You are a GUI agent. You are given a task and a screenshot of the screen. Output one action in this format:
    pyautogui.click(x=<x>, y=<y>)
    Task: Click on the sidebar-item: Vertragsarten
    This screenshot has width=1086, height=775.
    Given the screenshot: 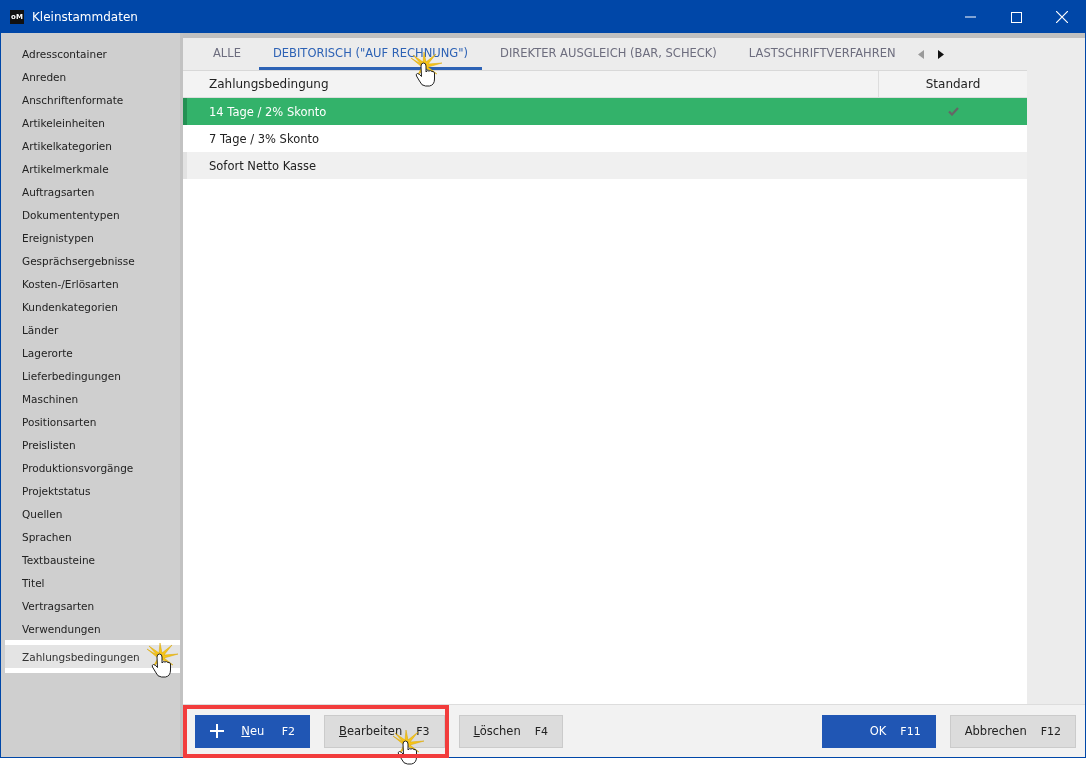 What is the action you would take?
    pyautogui.click(x=90, y=605)
    